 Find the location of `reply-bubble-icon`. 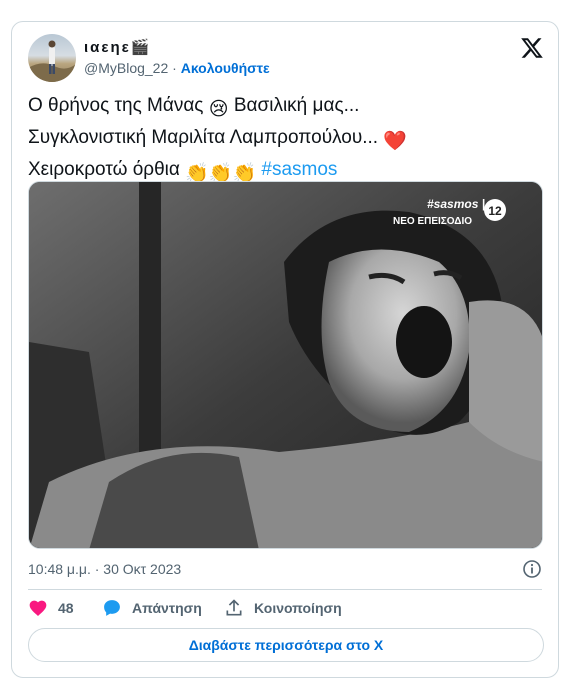

reply-bubble-icon is located at coordinates (112, 608).